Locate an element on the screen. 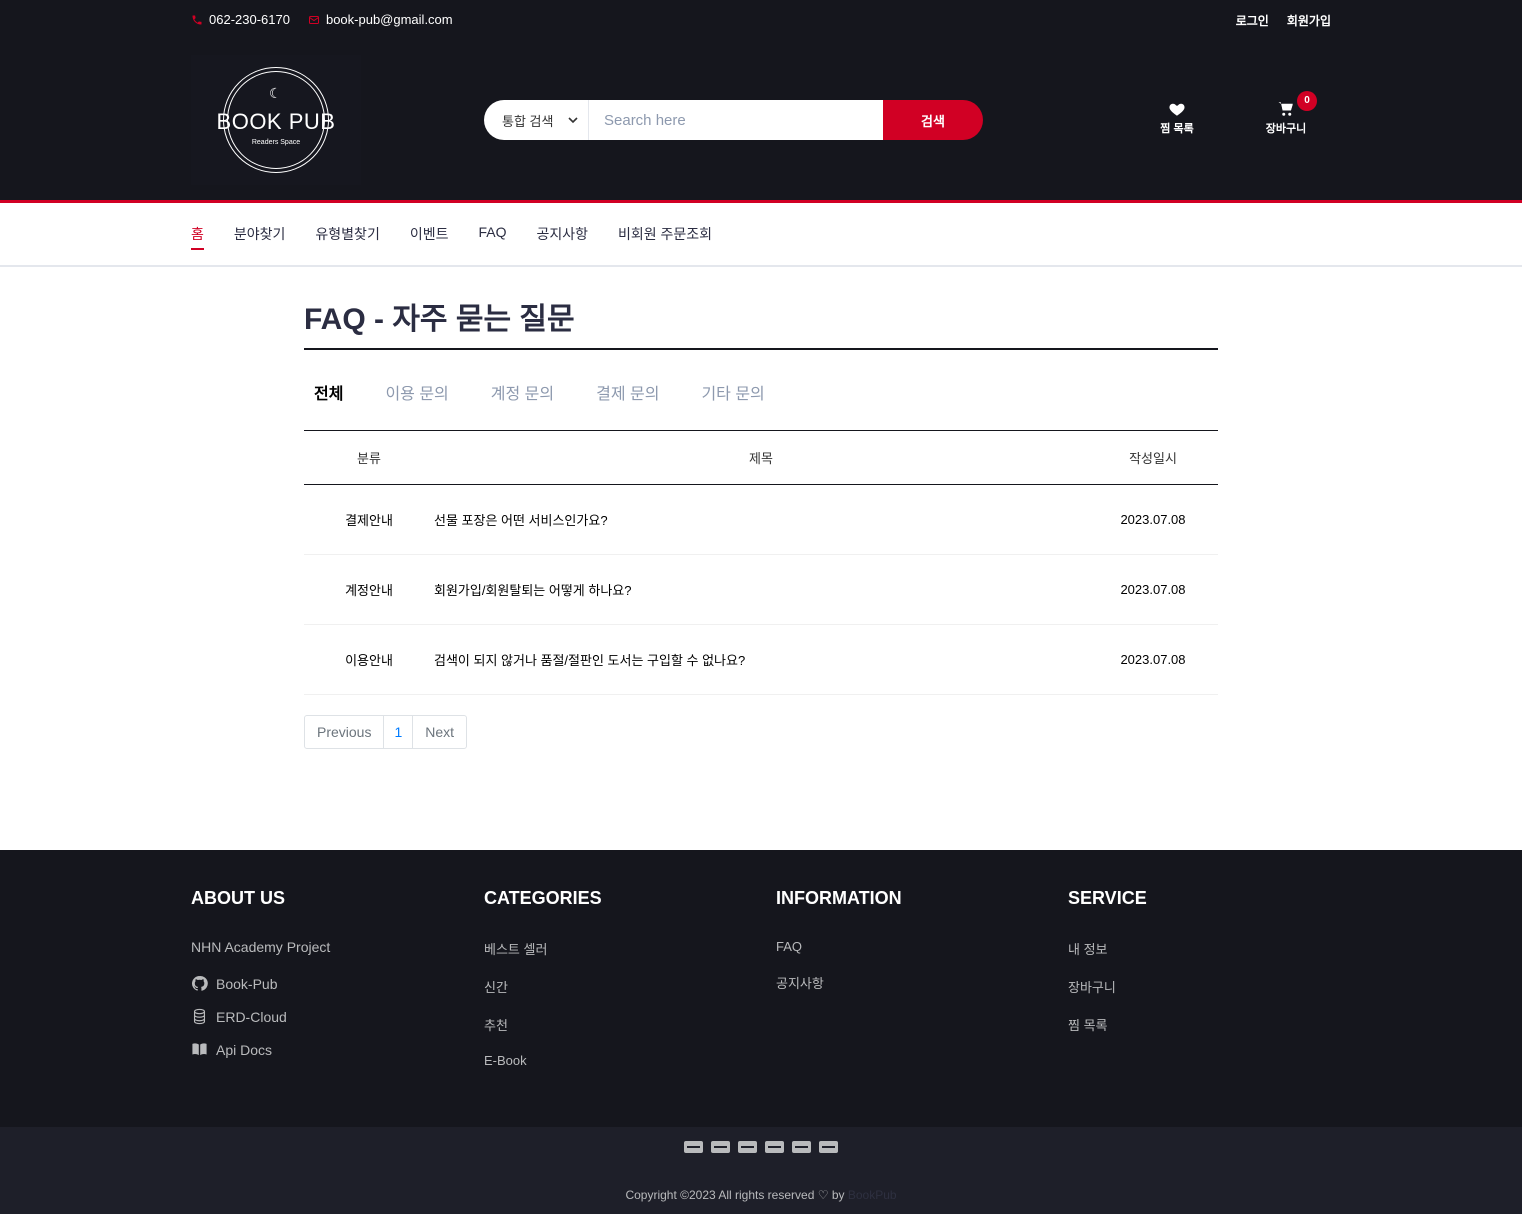  tab-account: 계정 문의 is located at coordinates (522, 392).